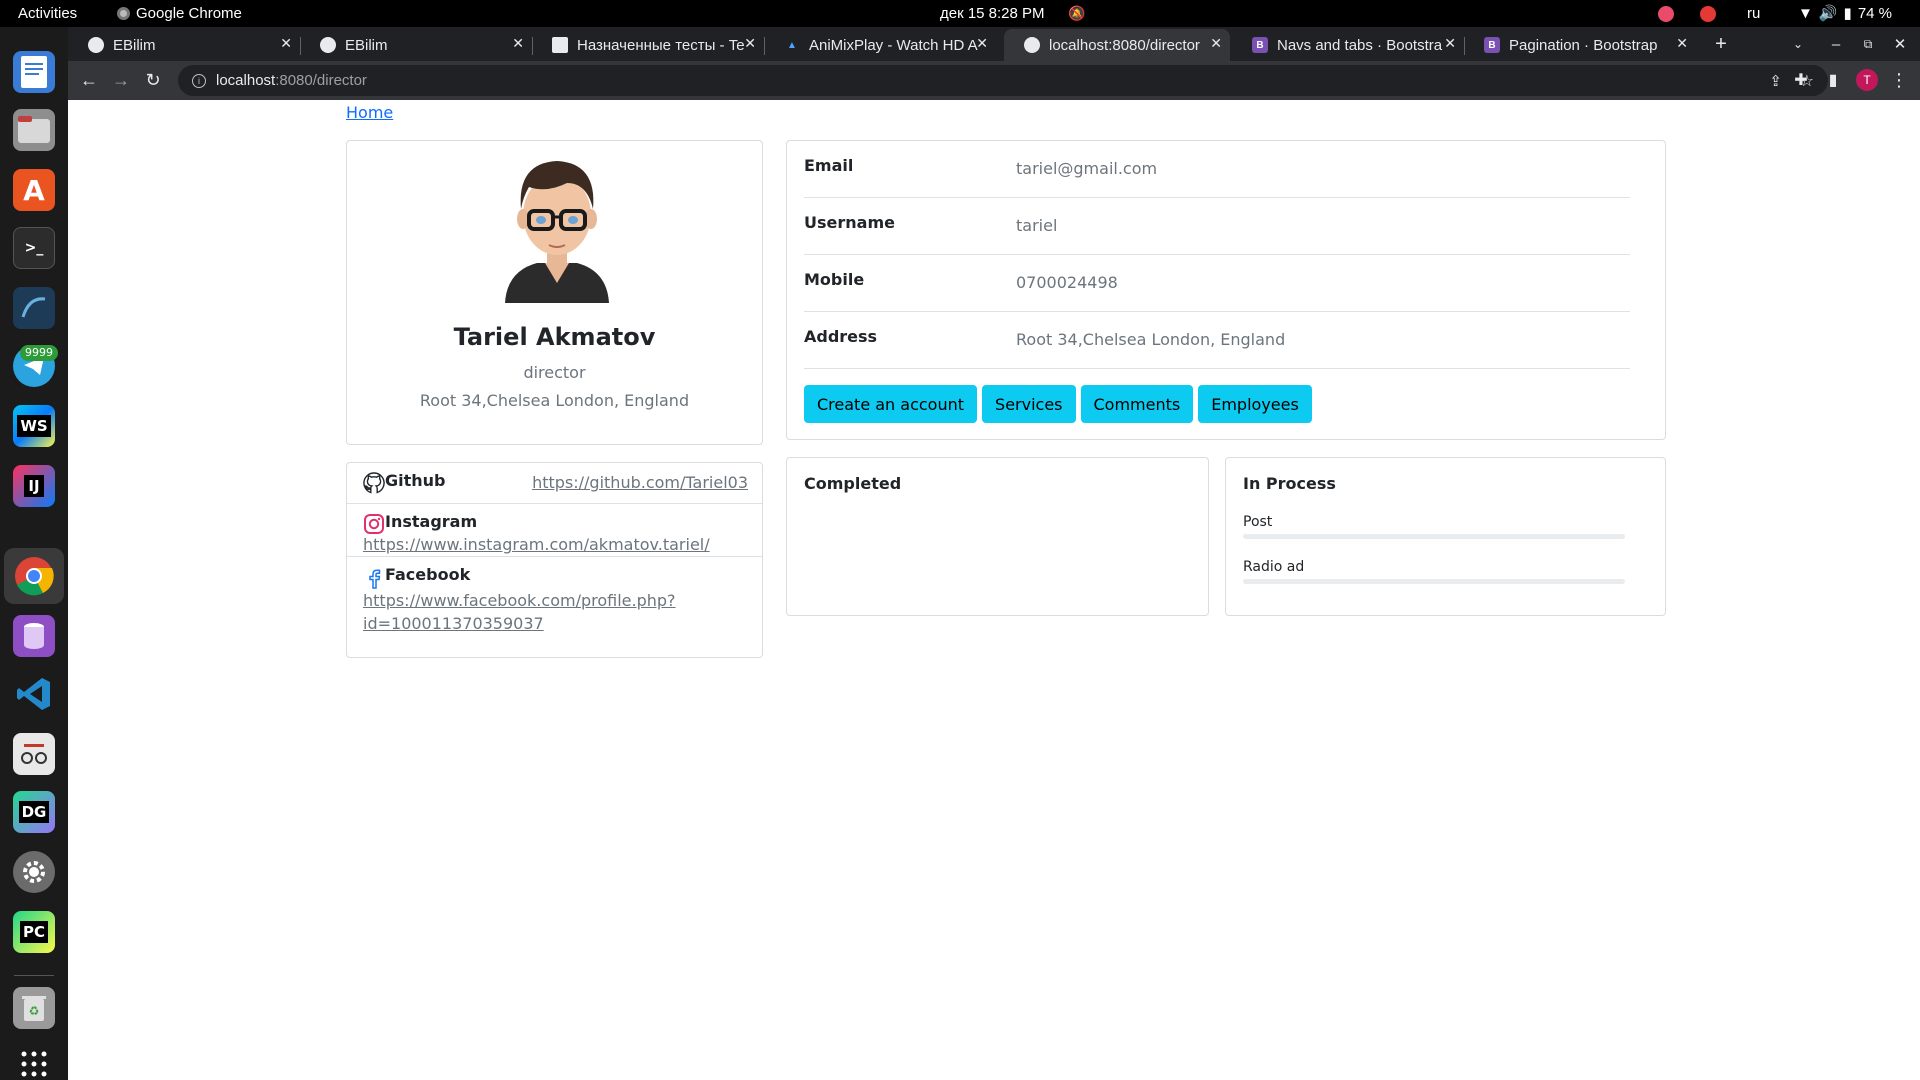 This screenshot has width=1920, height=1080. What do you see at coordinates (1847, 13) in the screenshot?
I see `battery-icon: ▮` at bounding box center [1847, 13].